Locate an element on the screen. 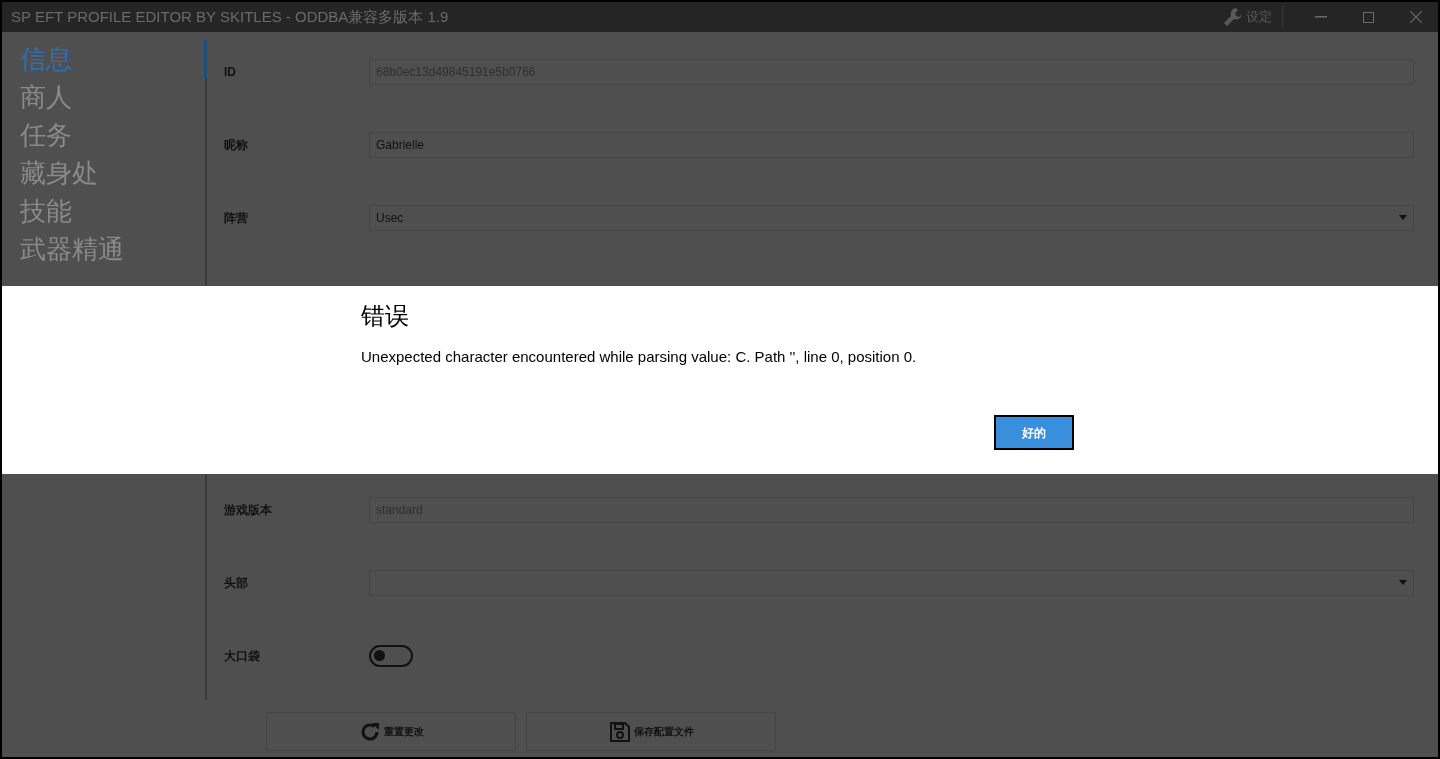  field-label: 昵称 is located at coordinates (236, 145).